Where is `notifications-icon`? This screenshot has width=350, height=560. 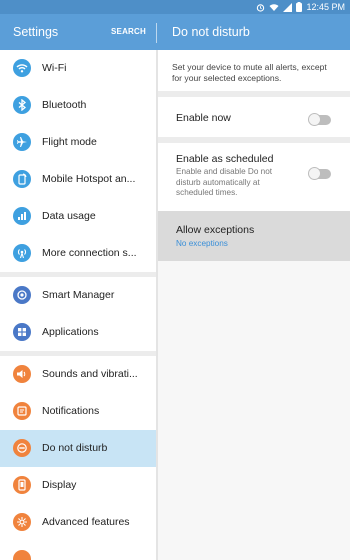 notifications-icon is located at coordinates (22, 411).